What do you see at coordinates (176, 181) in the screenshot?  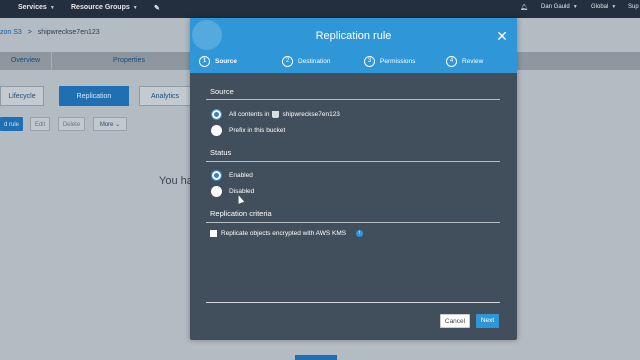 I see `empty-state-text: You ha` at bounding box center [176, 181].